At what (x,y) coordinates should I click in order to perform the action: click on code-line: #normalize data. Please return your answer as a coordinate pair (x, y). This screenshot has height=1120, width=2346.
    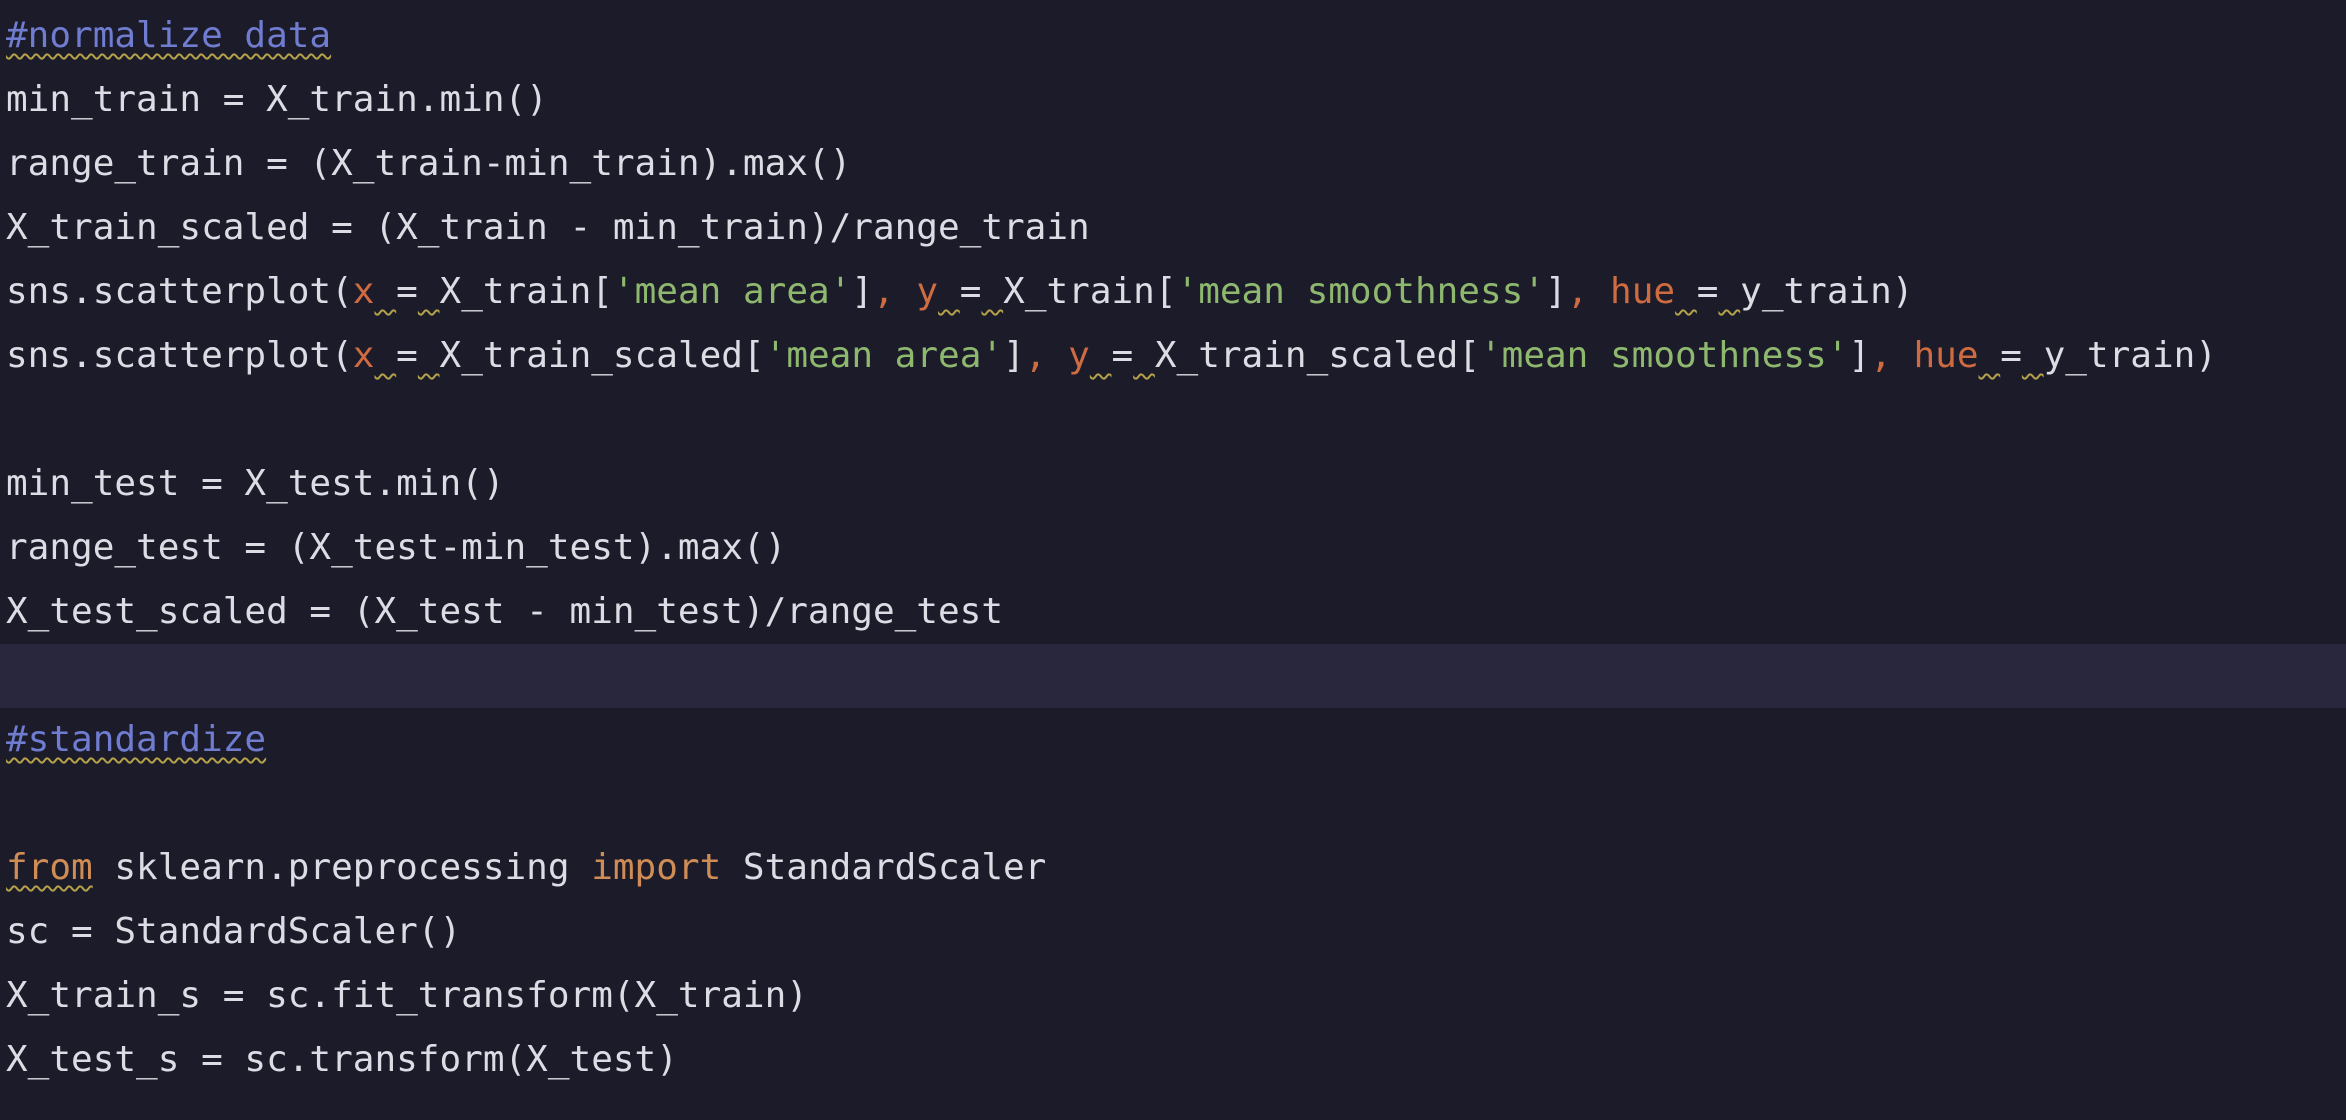
    Looking at the image, I should click on (1173, 36).